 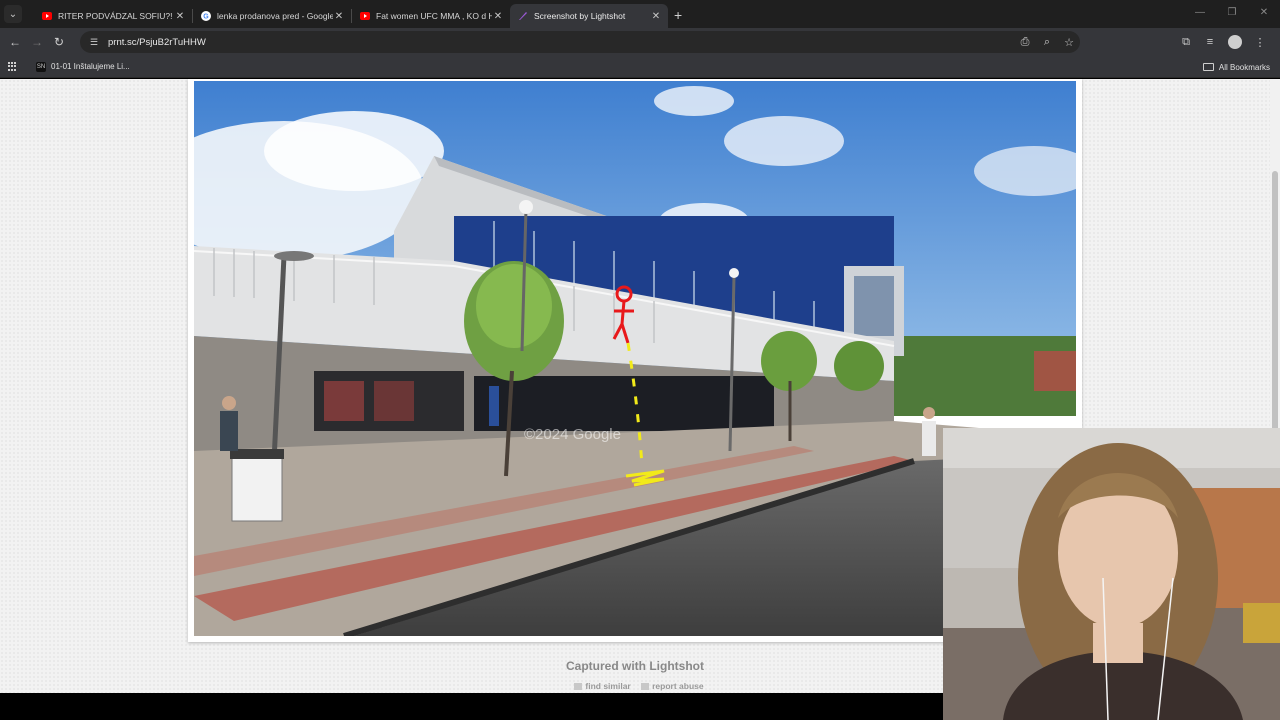 I want to click on webcam-video, so click(x=1111, y=574).